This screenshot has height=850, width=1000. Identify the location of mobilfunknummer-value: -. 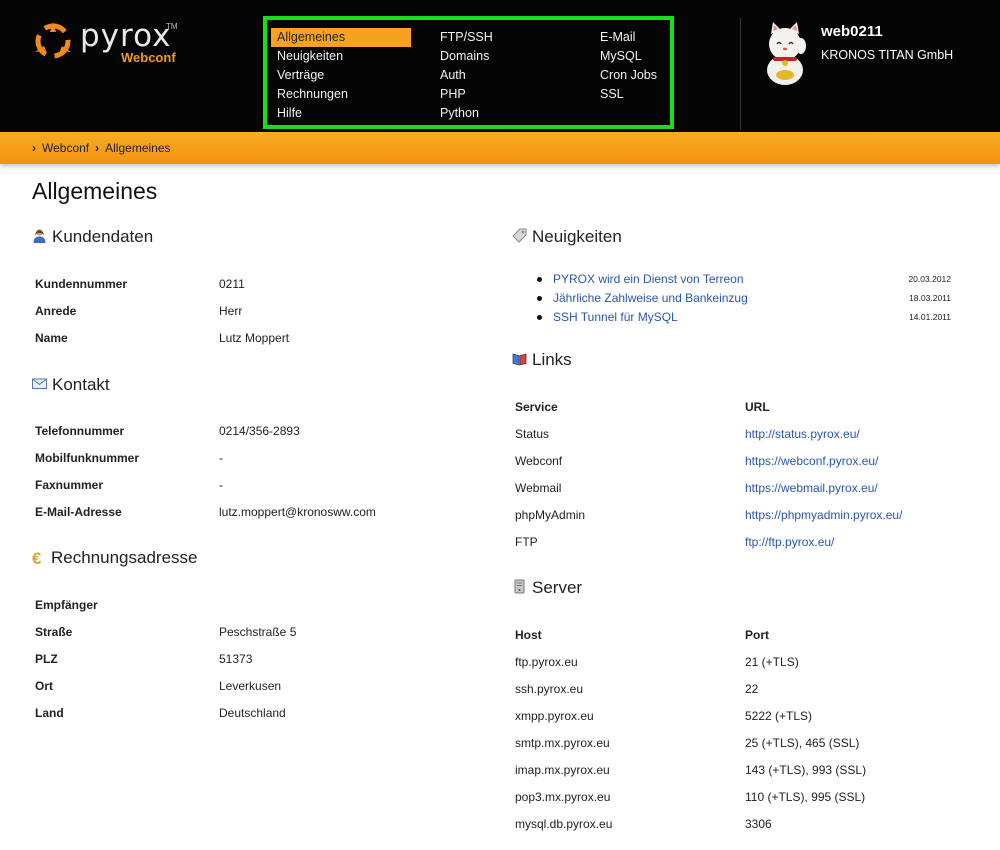
(221, 457).